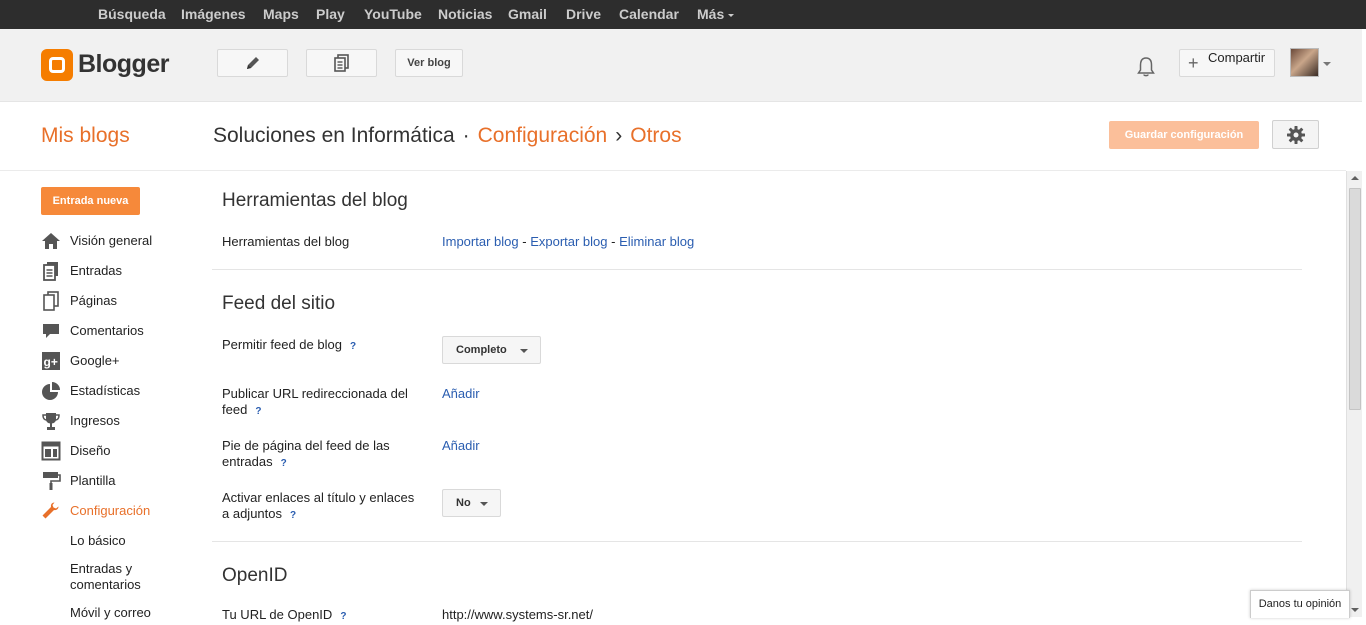 Image resolution: width=1366 pixels, height=625 pixels. Describe the element at coordinates (1300, 604) in the screenshot. I see `feedback-button: Danos tu opinión` at that location.